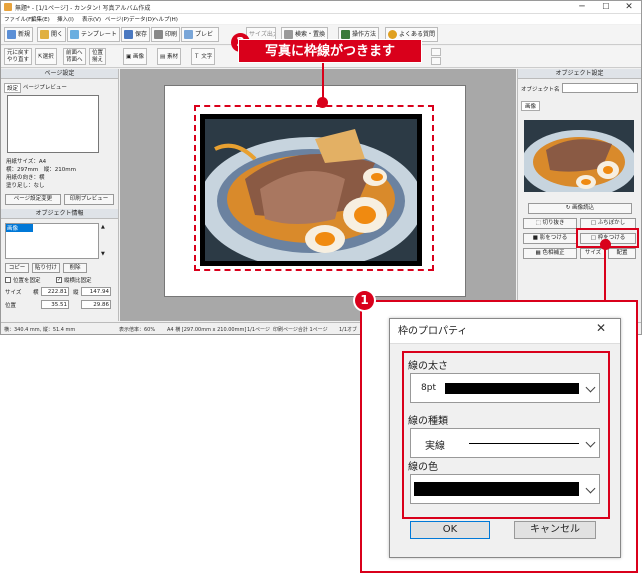 The width and height of the screenshot is (642, 578). I want to click on height-input: 147.94, so click(96, 291).